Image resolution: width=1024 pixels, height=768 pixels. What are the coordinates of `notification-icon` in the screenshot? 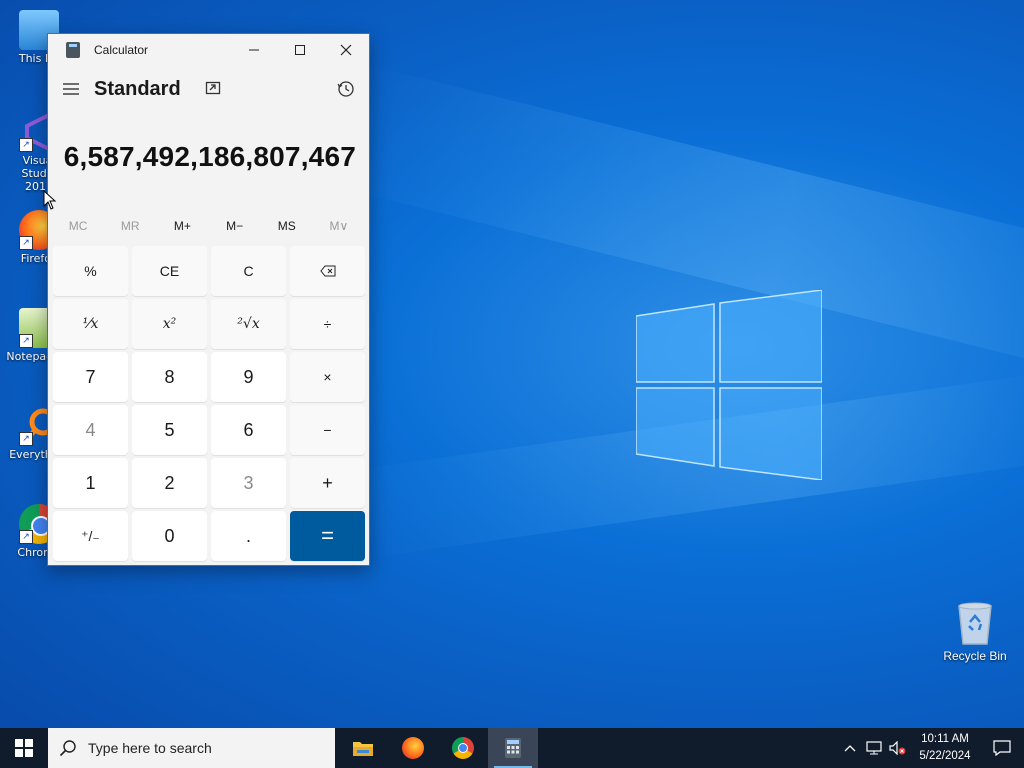 It's located at (1002, 748).